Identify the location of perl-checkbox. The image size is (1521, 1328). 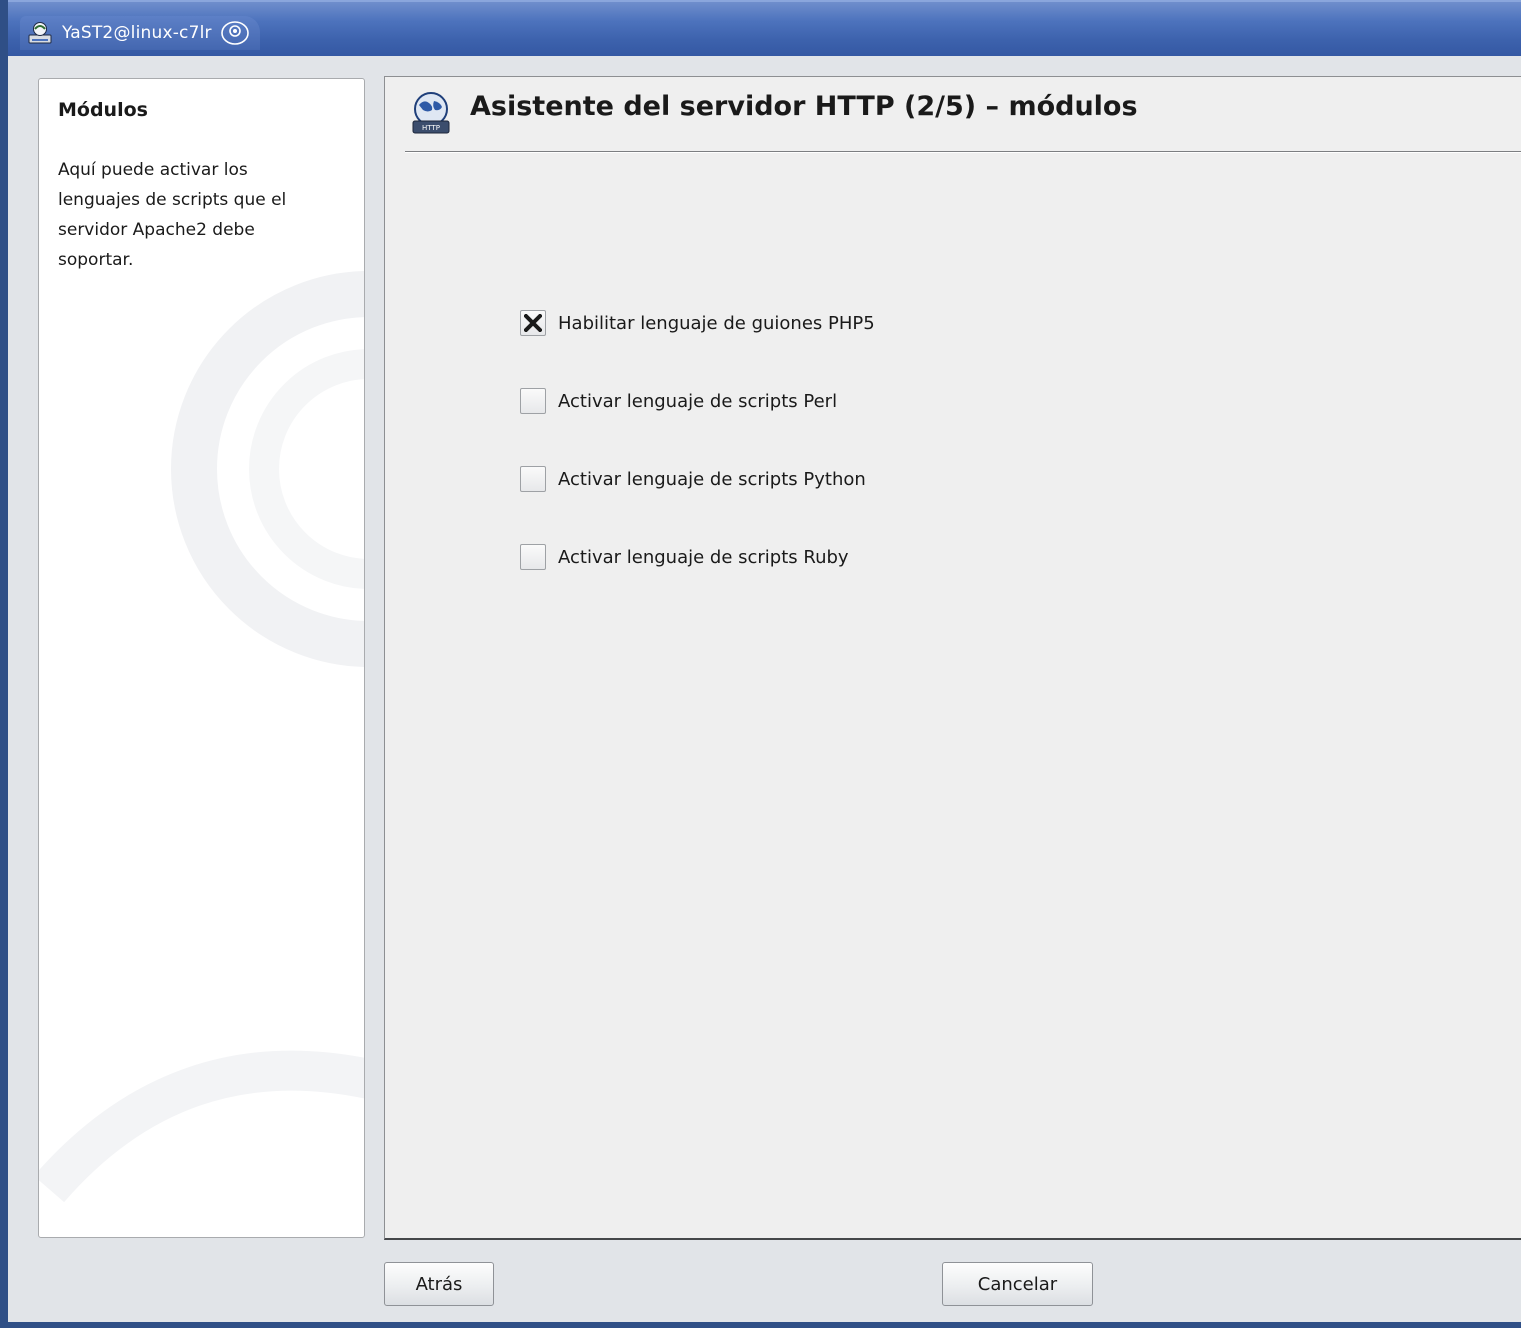
(533, 401).